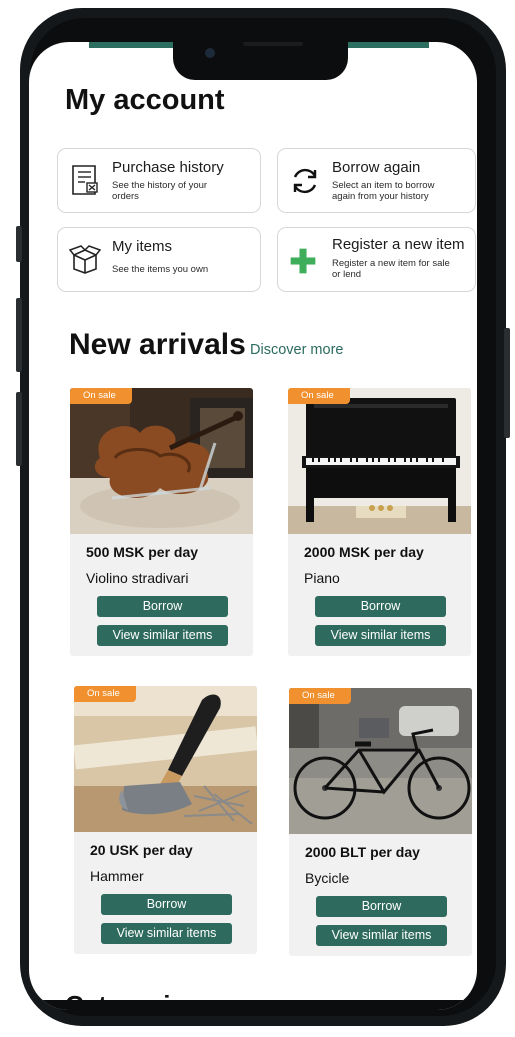  Describe the element at coordinates (391, 269) in the screenshot. I see `register-item-desc: Register a new item for sale or lend` at that location.